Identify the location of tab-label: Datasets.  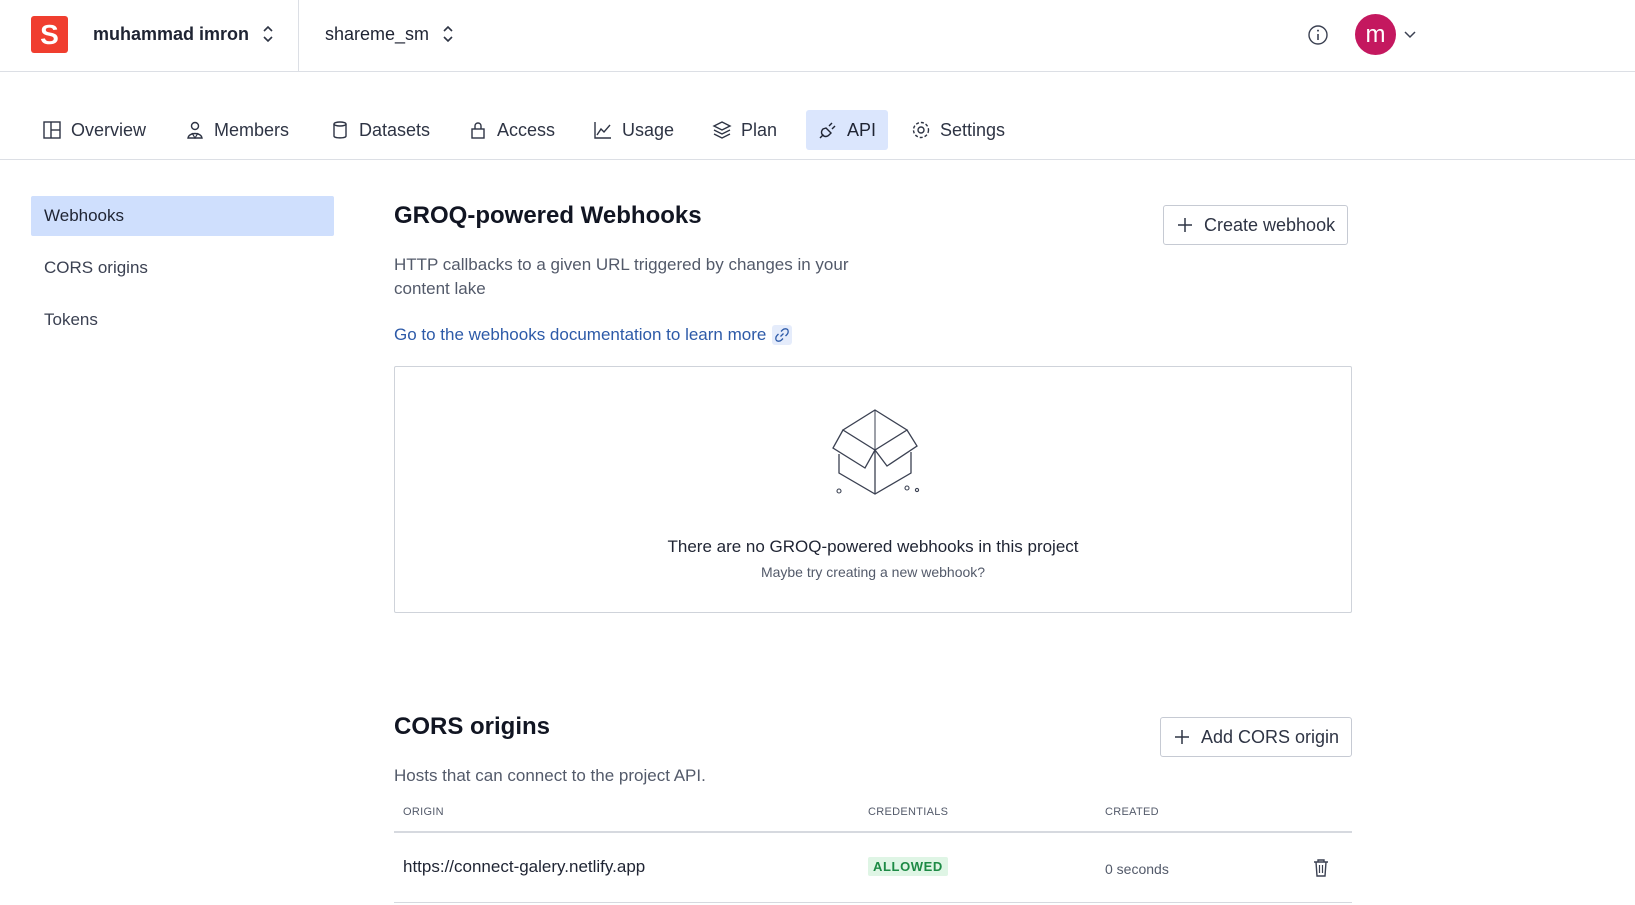
(395, 129).